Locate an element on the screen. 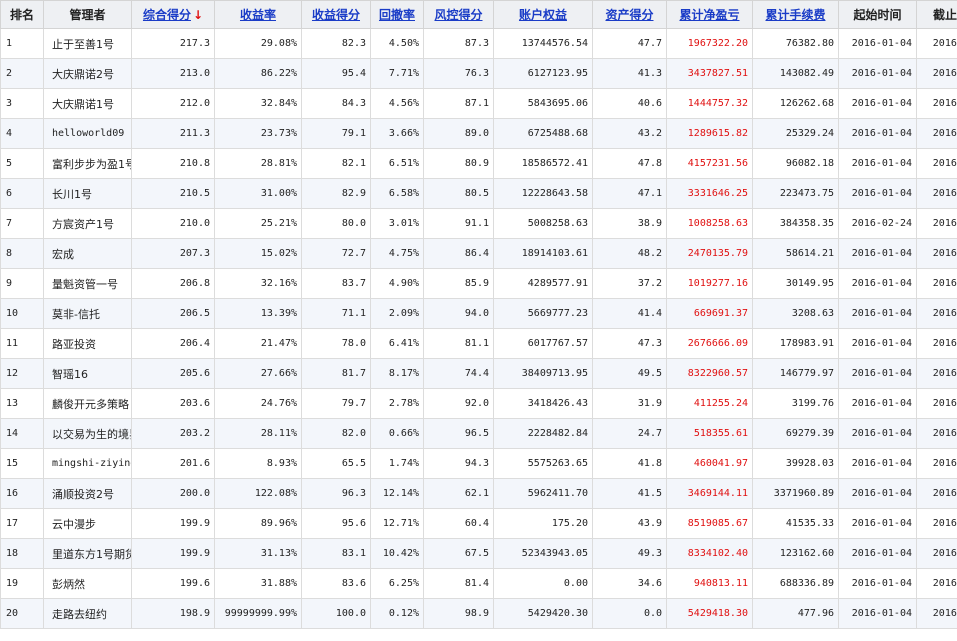  cell-return-rate: 21.47% is located at coordinates (258, 343).